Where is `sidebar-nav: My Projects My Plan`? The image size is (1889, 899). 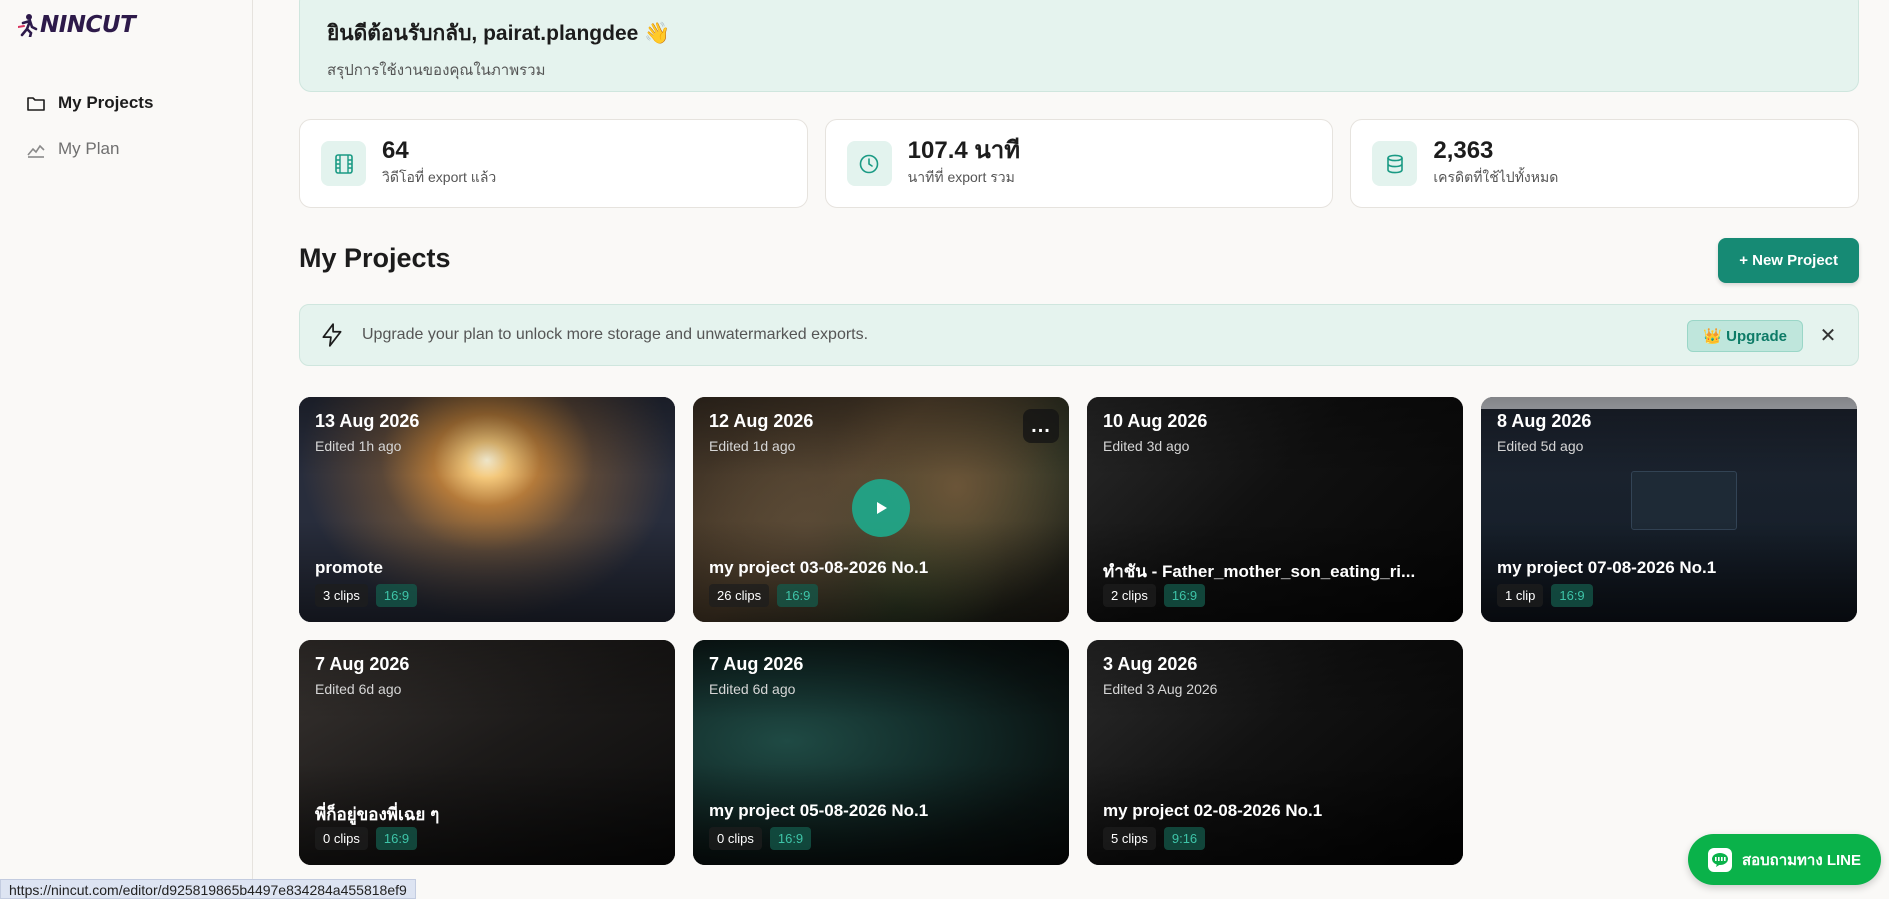 sidebar-nav: My Projects My Plan is located at coordinates (128, 126).